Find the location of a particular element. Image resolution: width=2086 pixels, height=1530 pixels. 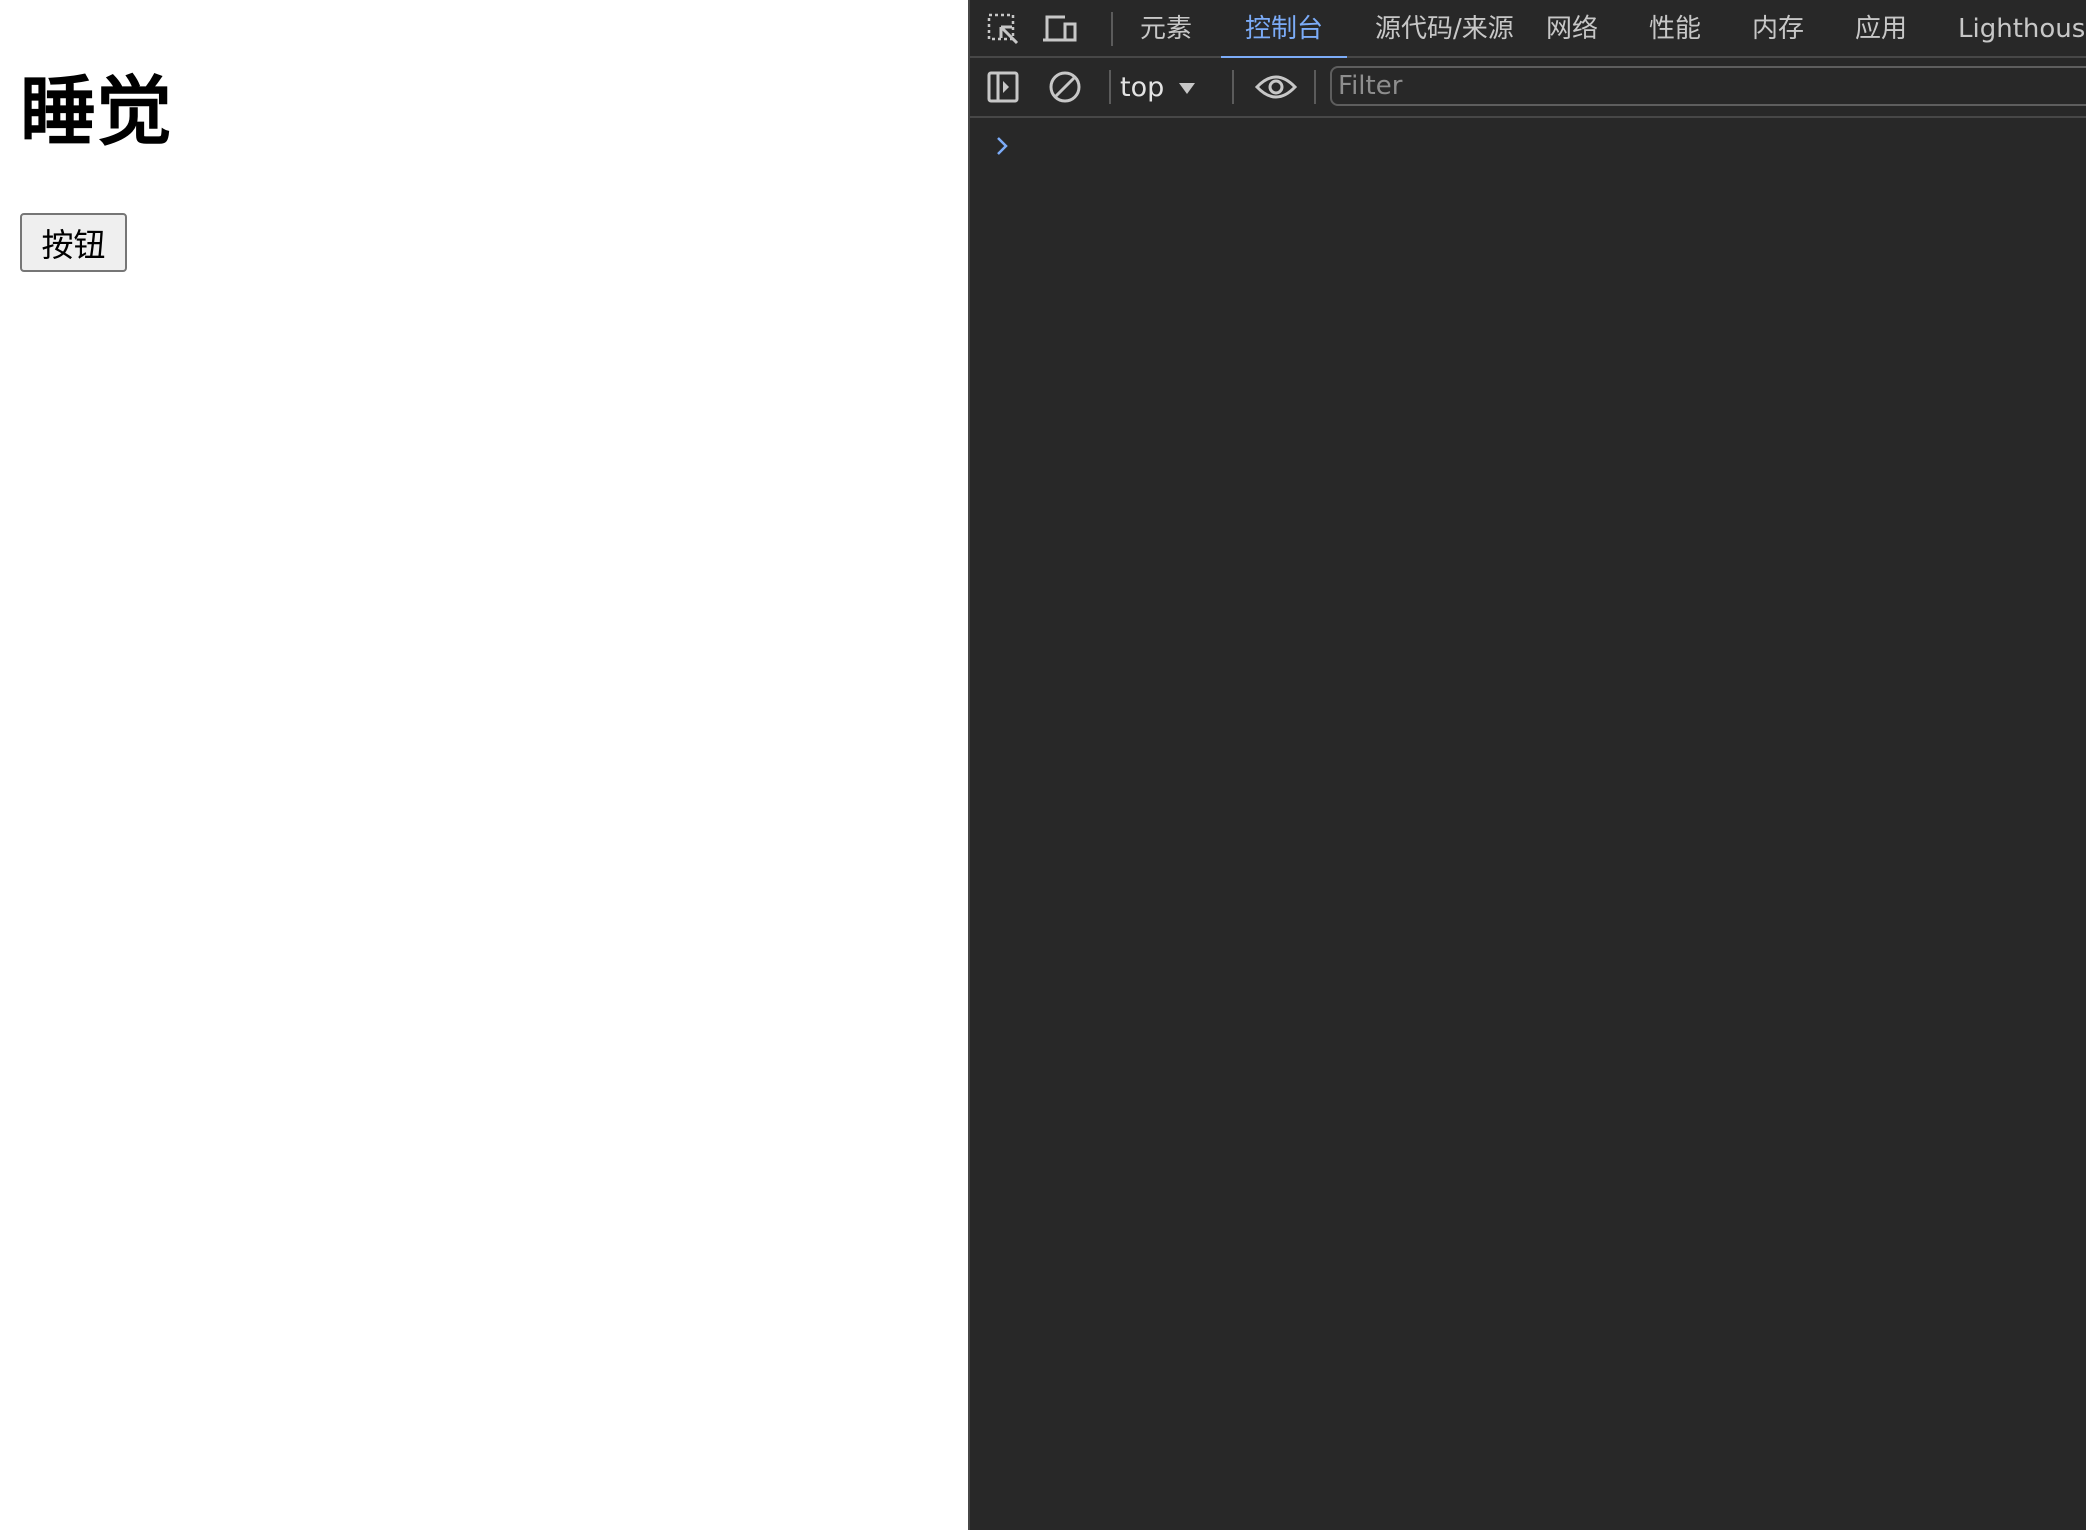

eye-icon is located at coordinates (1276, 87).